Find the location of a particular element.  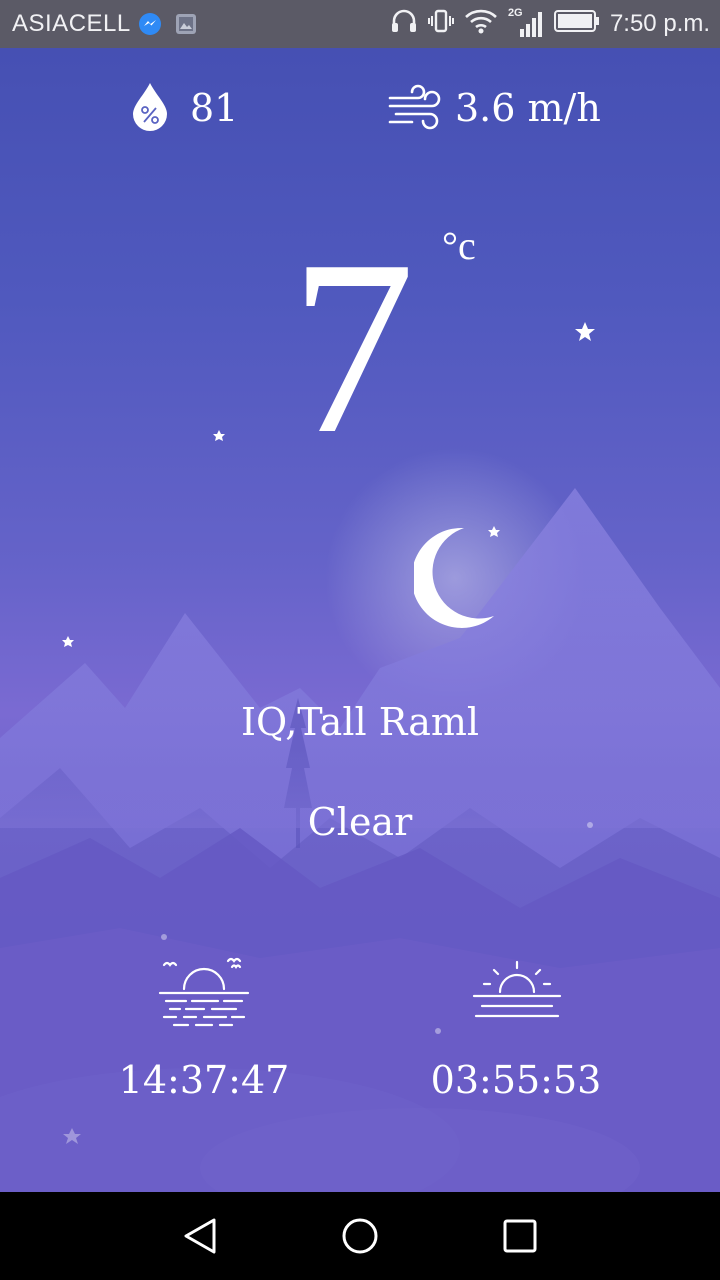

navigation-bar is located at coordinates (360, 1236).